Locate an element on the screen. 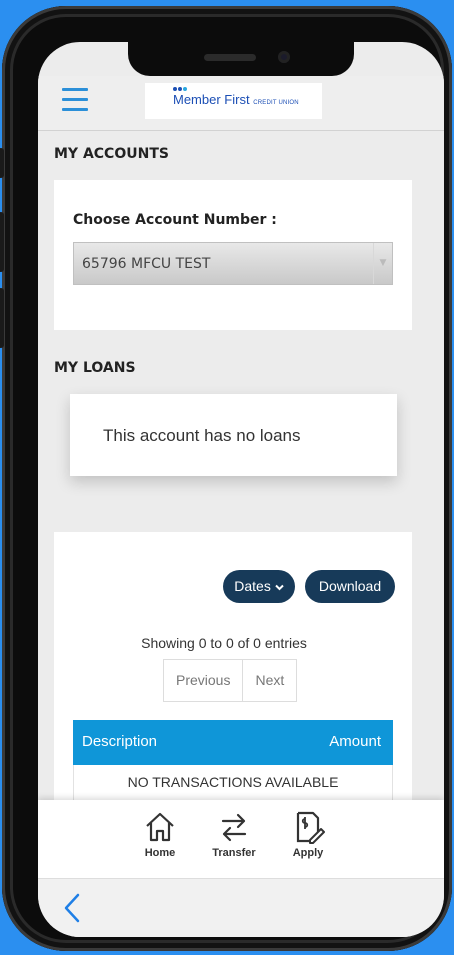 The image size is (454, 955). notch is located at coordinates (241, 59).